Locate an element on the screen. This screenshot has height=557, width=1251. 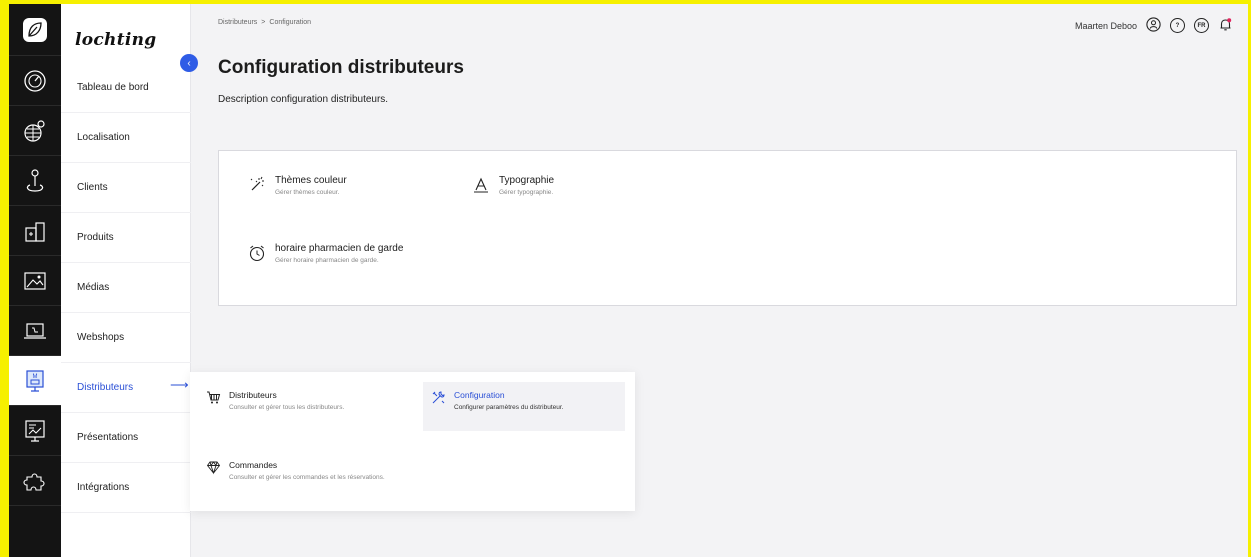
sidebar-item-webshops: Webshops is located at coordinates (126, 338).